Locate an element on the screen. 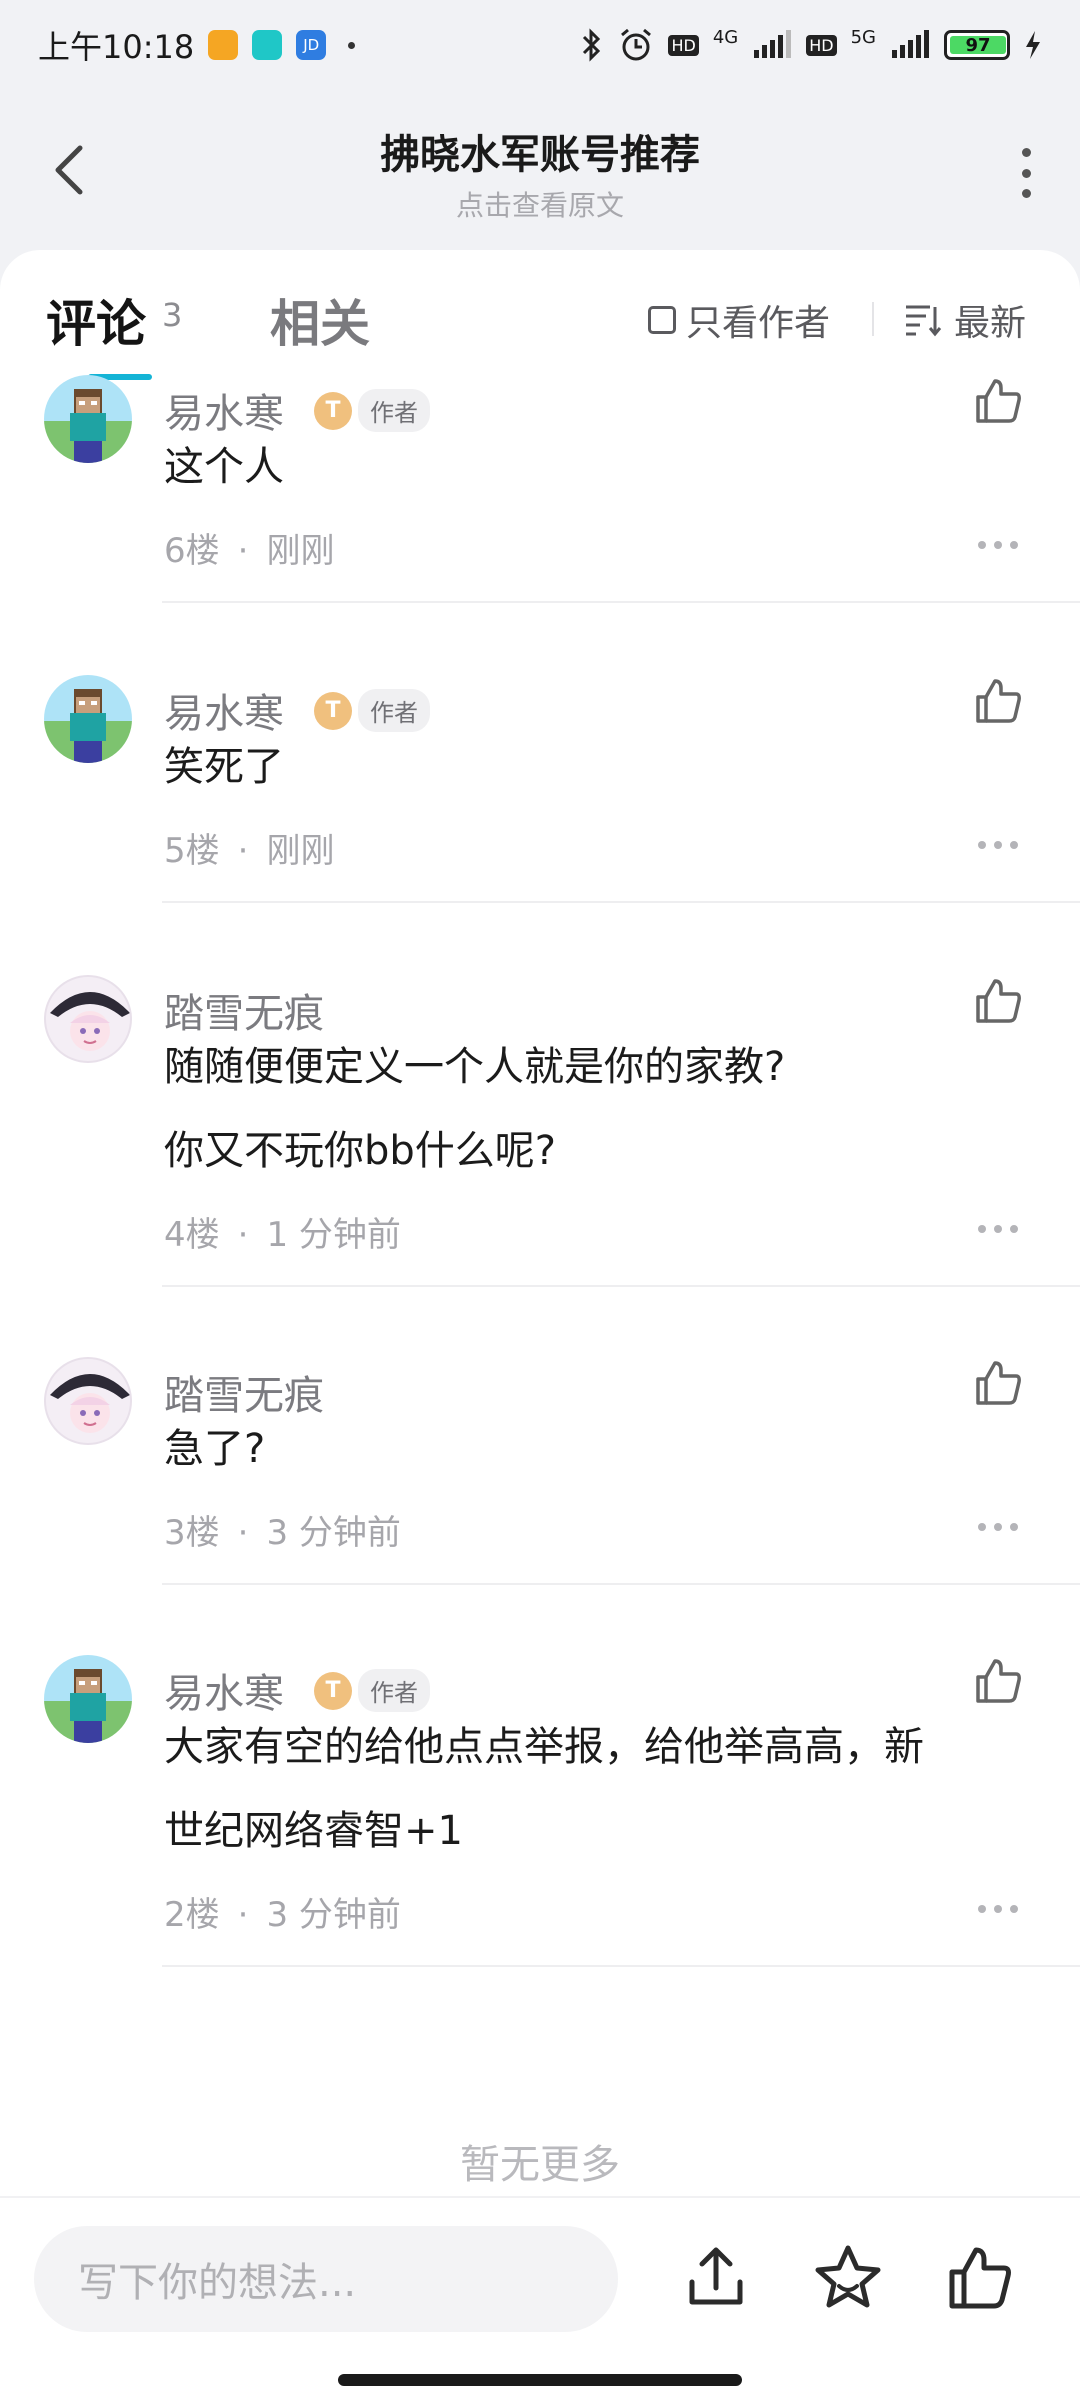 Image resolution: width=1080 pixels, height=2400 pixels. comment-text: 大家有空的给他点点举报，给他举高高，新 is located at coordinates (544, 1747).